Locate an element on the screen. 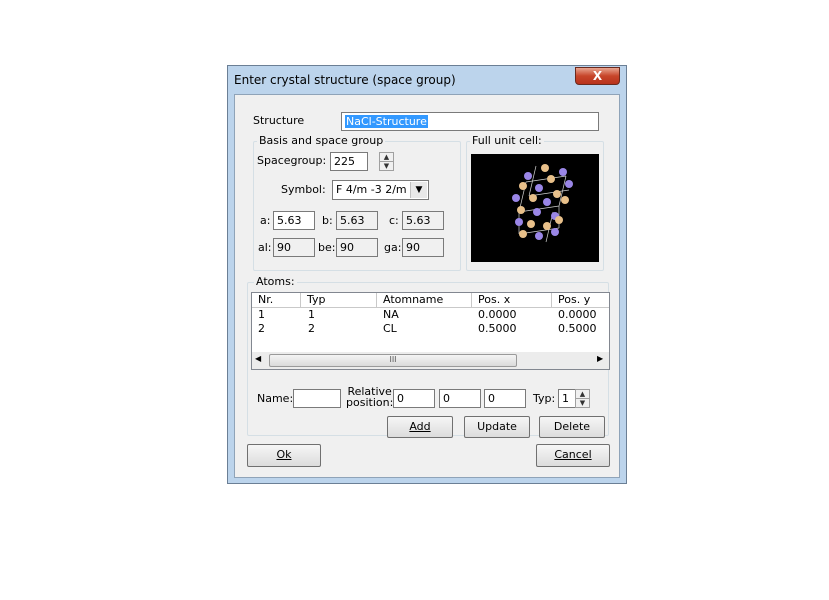  b-input: 5.63 is located at coordinates (357, 220).